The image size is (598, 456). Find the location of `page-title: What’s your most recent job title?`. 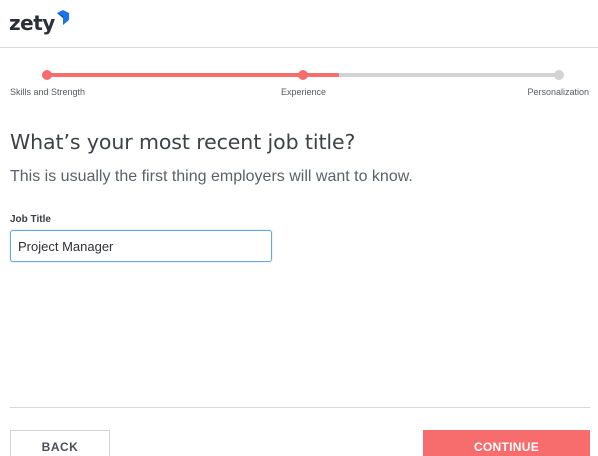

page-title: What’s your most recent job title? is located at coordinates (183, 142).